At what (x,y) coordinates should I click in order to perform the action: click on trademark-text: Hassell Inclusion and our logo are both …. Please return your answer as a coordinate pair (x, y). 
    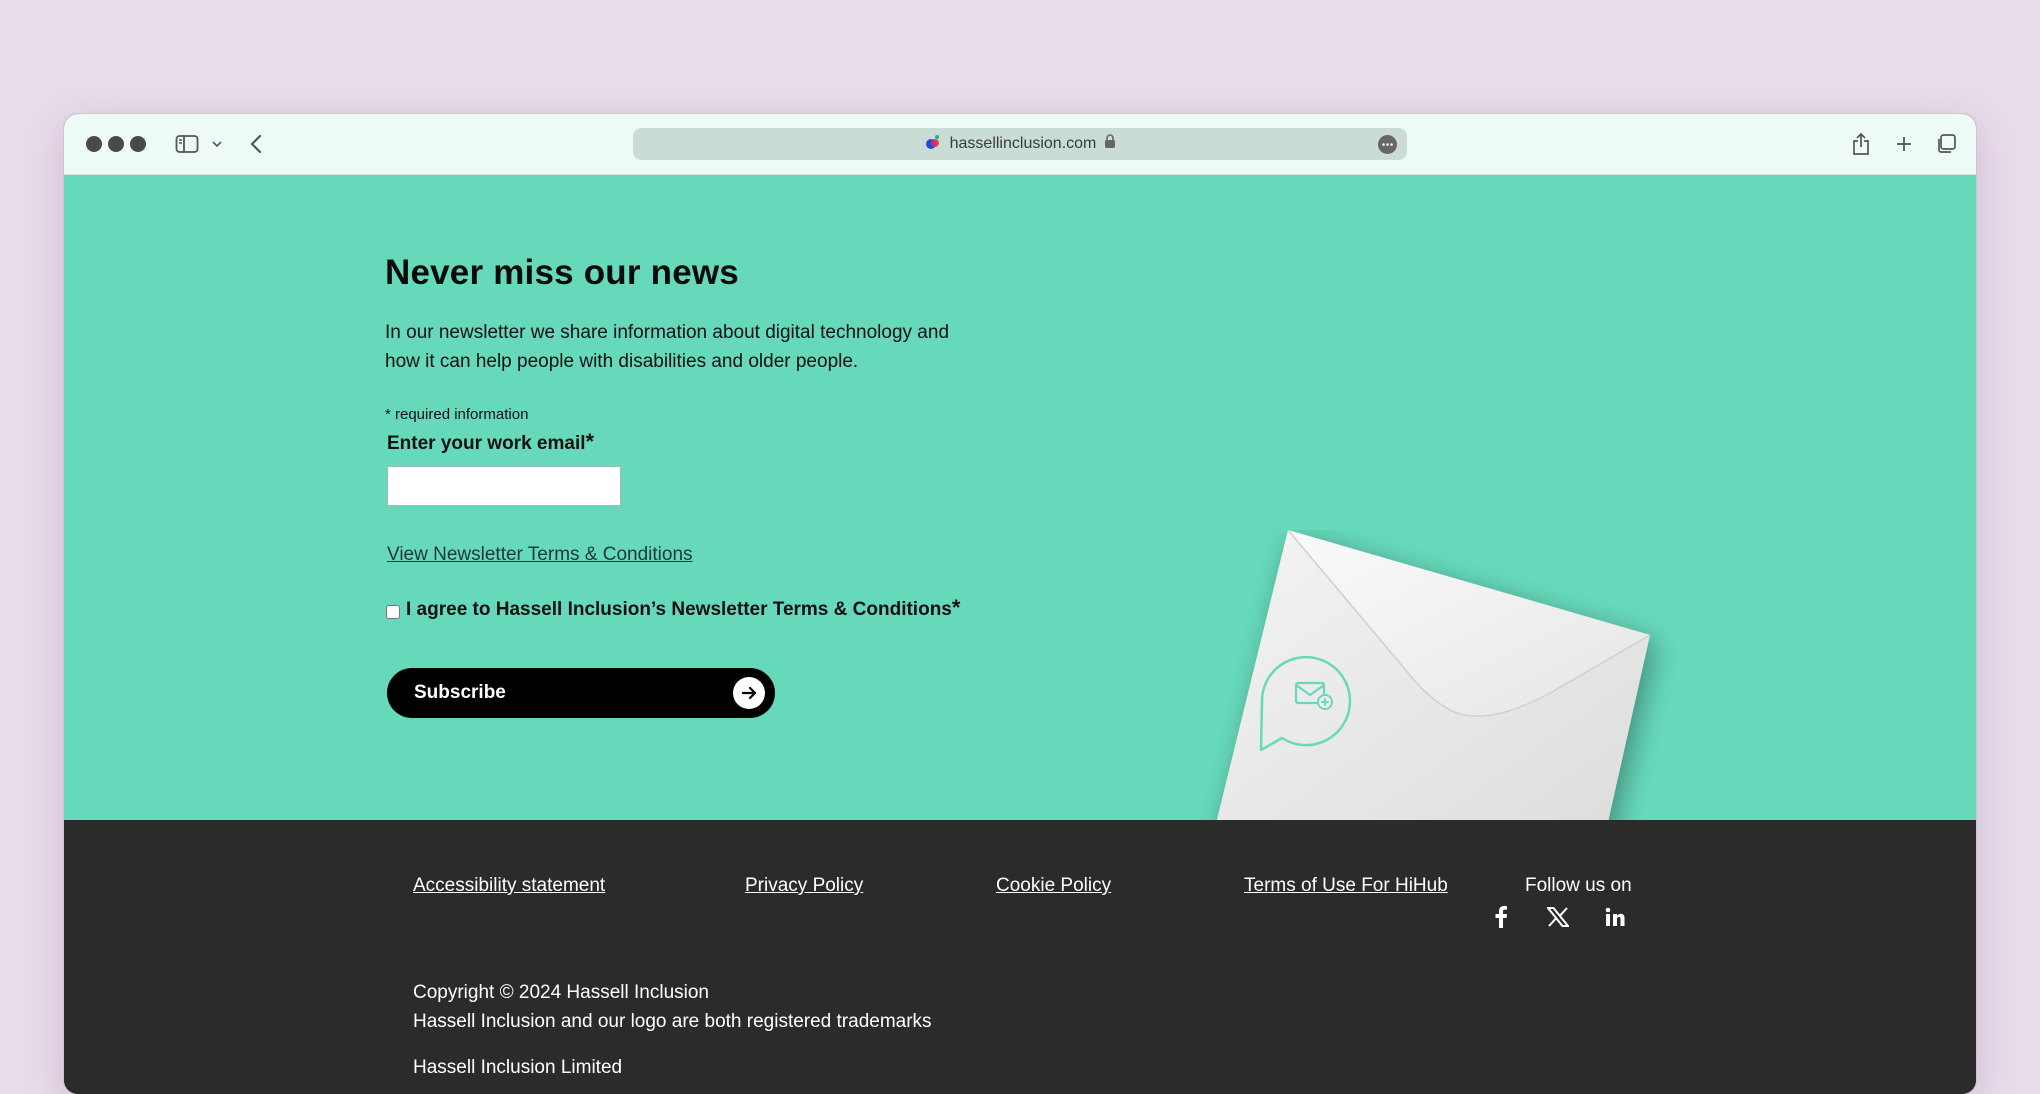
    Looking at the image, I should click on (672, 1021).